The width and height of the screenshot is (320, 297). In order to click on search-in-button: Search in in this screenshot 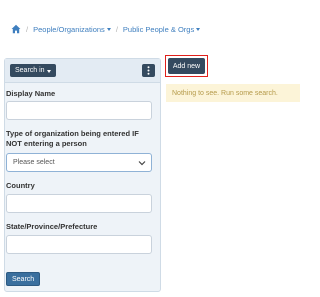, I will do `click(33, 70)`.